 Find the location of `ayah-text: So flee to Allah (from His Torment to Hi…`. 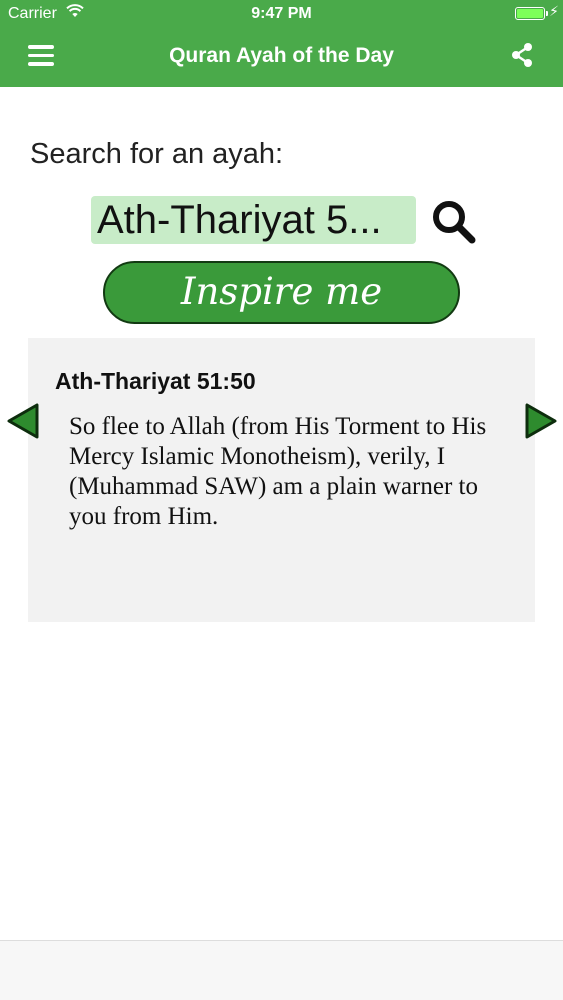

ayah-text: So flee to Allah (from His Torment to Hi… is located at coordinates (278, 471).